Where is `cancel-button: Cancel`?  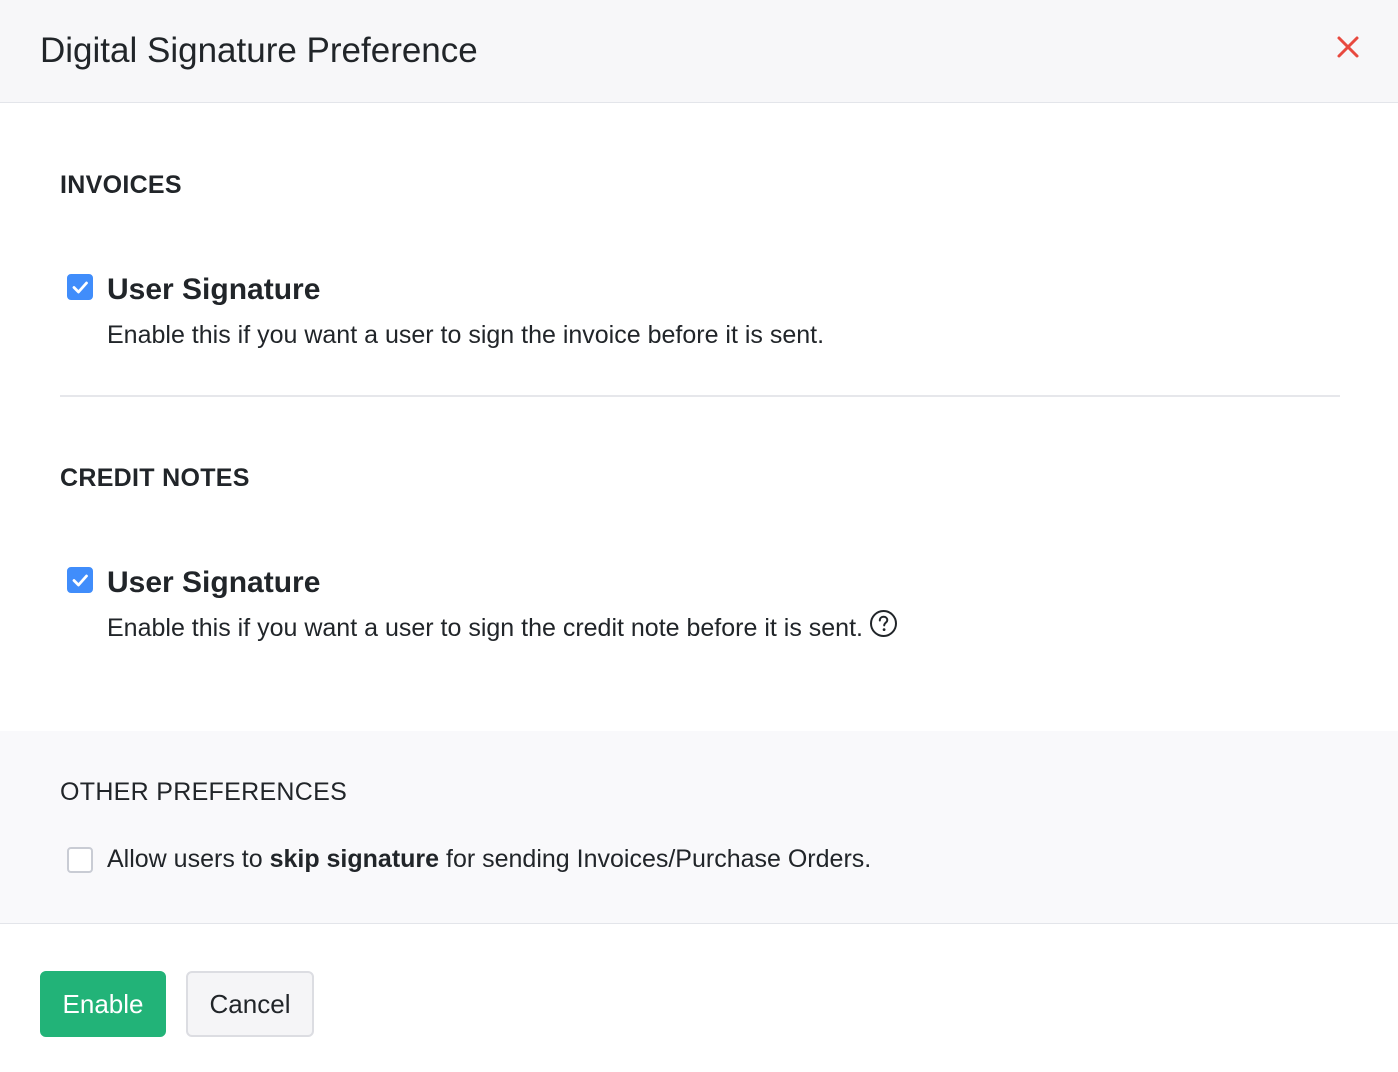
cancel-button: Cancel is located at coordinates (250, 1004).